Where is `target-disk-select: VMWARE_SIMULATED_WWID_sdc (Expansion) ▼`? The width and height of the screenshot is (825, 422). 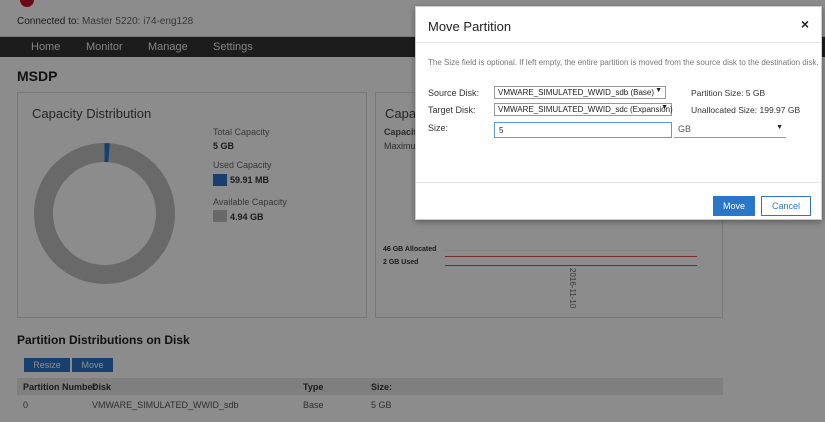
target-disk-select: VMWARE_SIMULATED_WWID_sdc (Expansion) ▼ is located at coordinates (583, 109).